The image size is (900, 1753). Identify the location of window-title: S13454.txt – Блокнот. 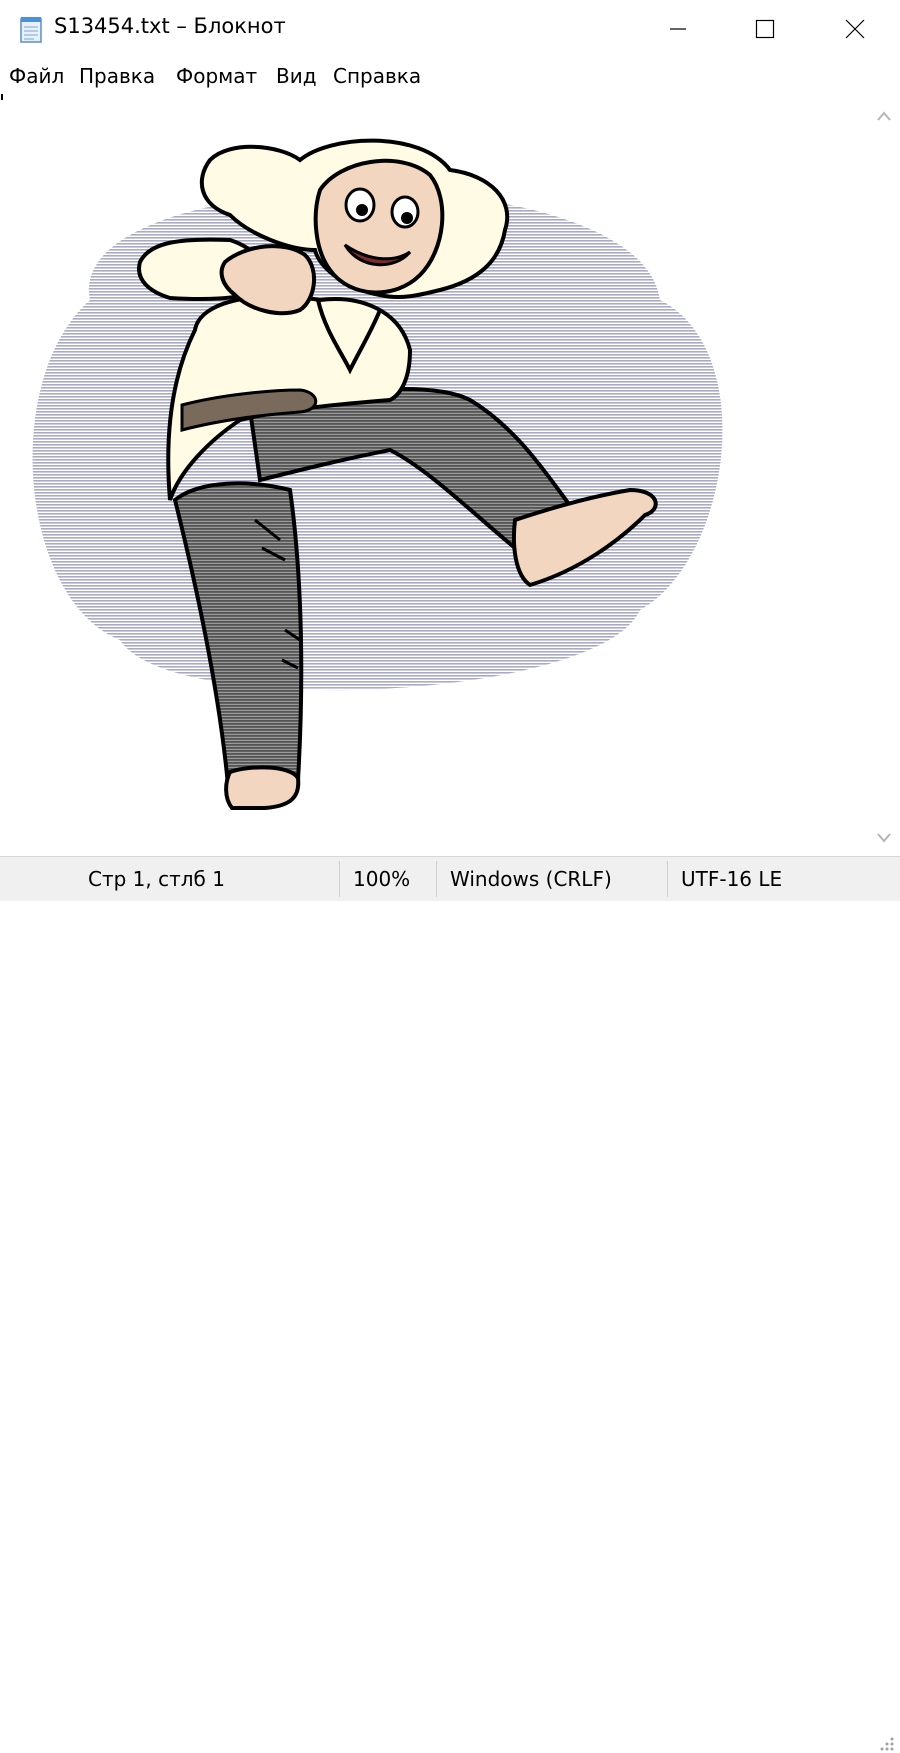
(170, 26).